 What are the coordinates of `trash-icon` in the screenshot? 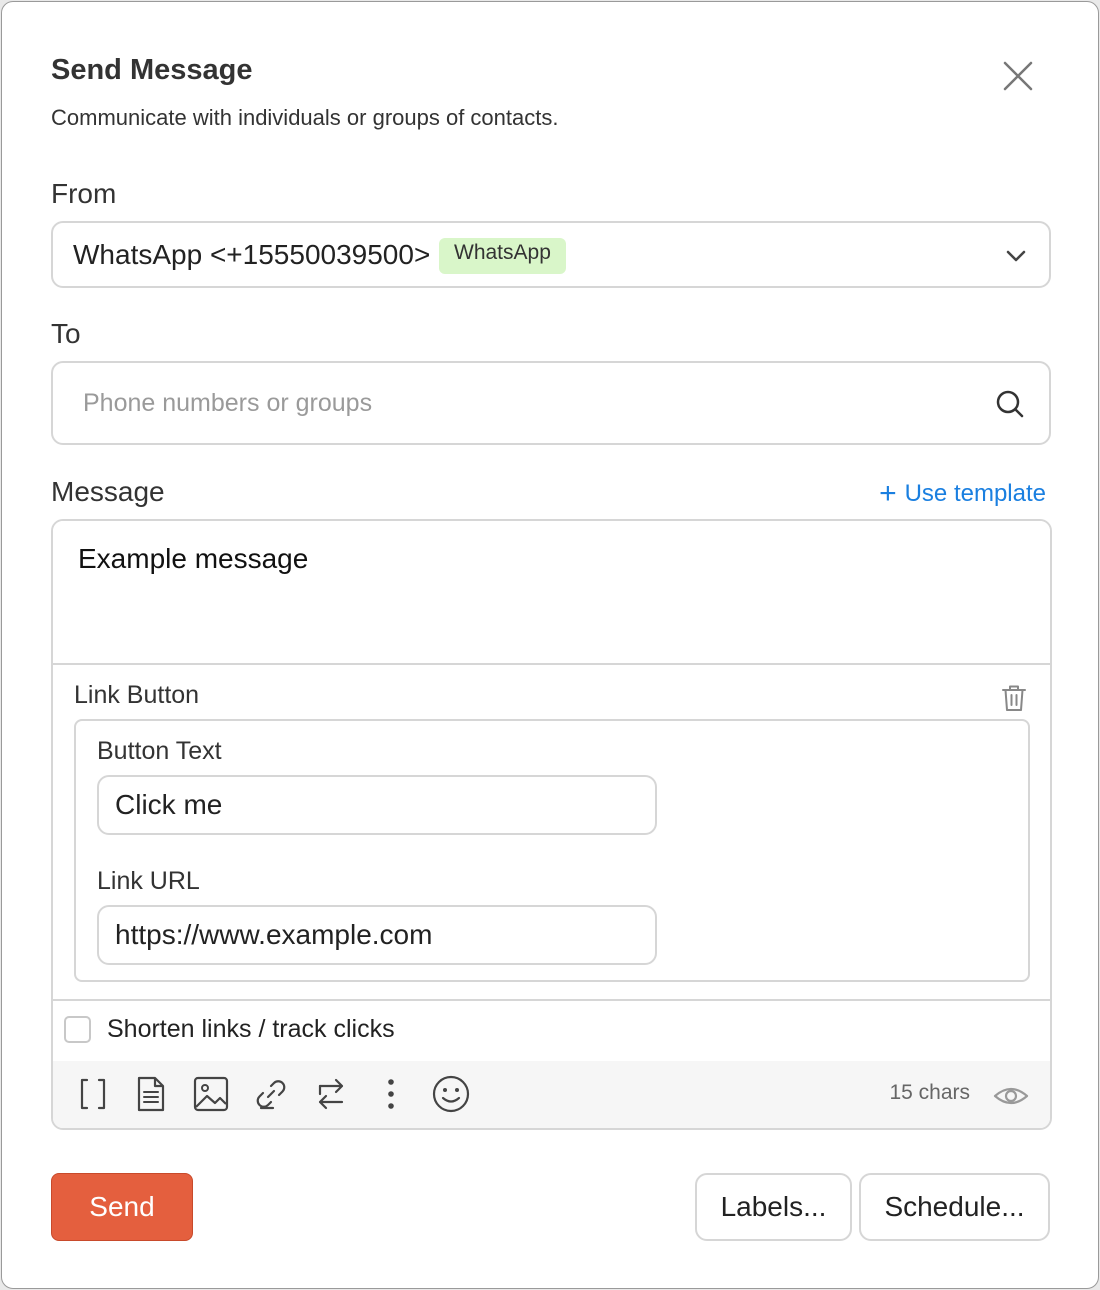 It's located at (1014, 698).